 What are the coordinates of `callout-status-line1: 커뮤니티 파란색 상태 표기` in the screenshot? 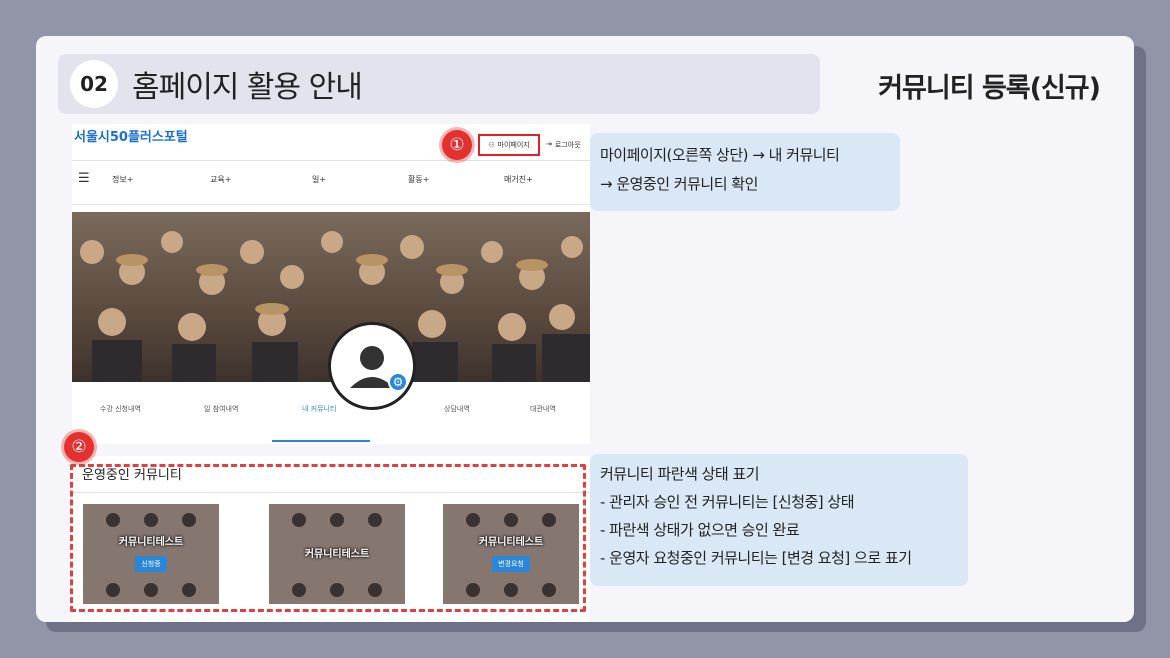 It's located at (680, 474).